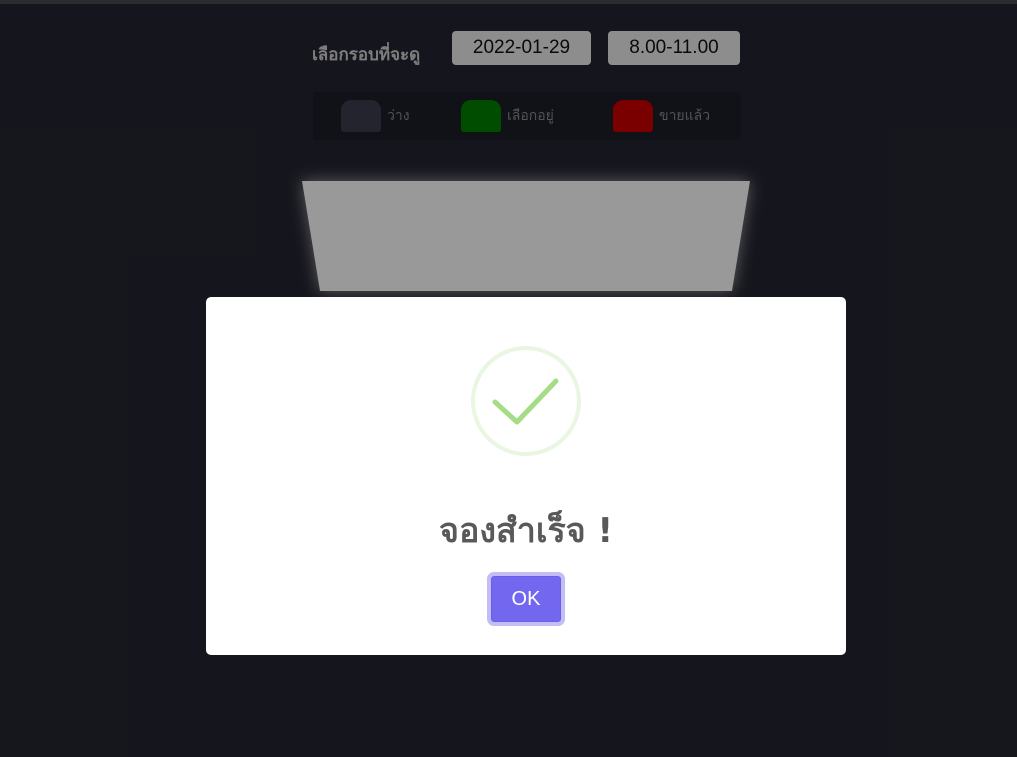 The height and width of the screenshot is (757, 1017). I want to click on ok-button: OK, so click(526, 599).